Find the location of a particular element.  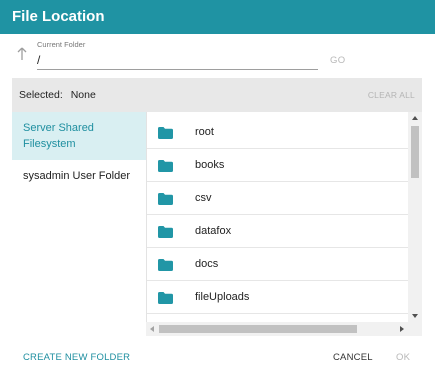

current-folder-bar: Current Folder GO is located at coordinates (217, 55).